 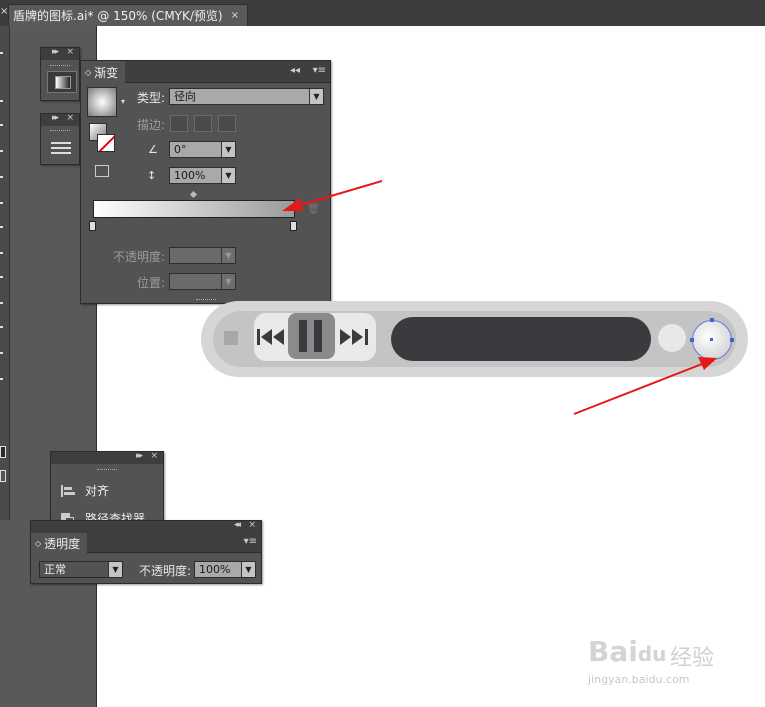 What do you see at coordinates (627, 651) in the screenshot?
I see `watermark-logo: Baidu` at bounding box center [627, 651].